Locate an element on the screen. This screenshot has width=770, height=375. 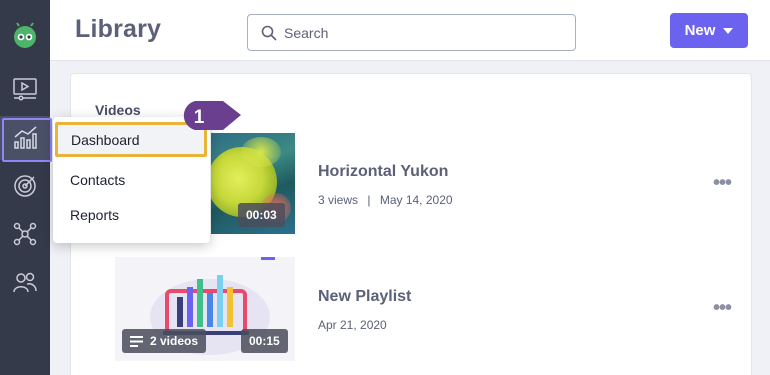
sidebar-item-targeting is located at coordinates (25, 186).